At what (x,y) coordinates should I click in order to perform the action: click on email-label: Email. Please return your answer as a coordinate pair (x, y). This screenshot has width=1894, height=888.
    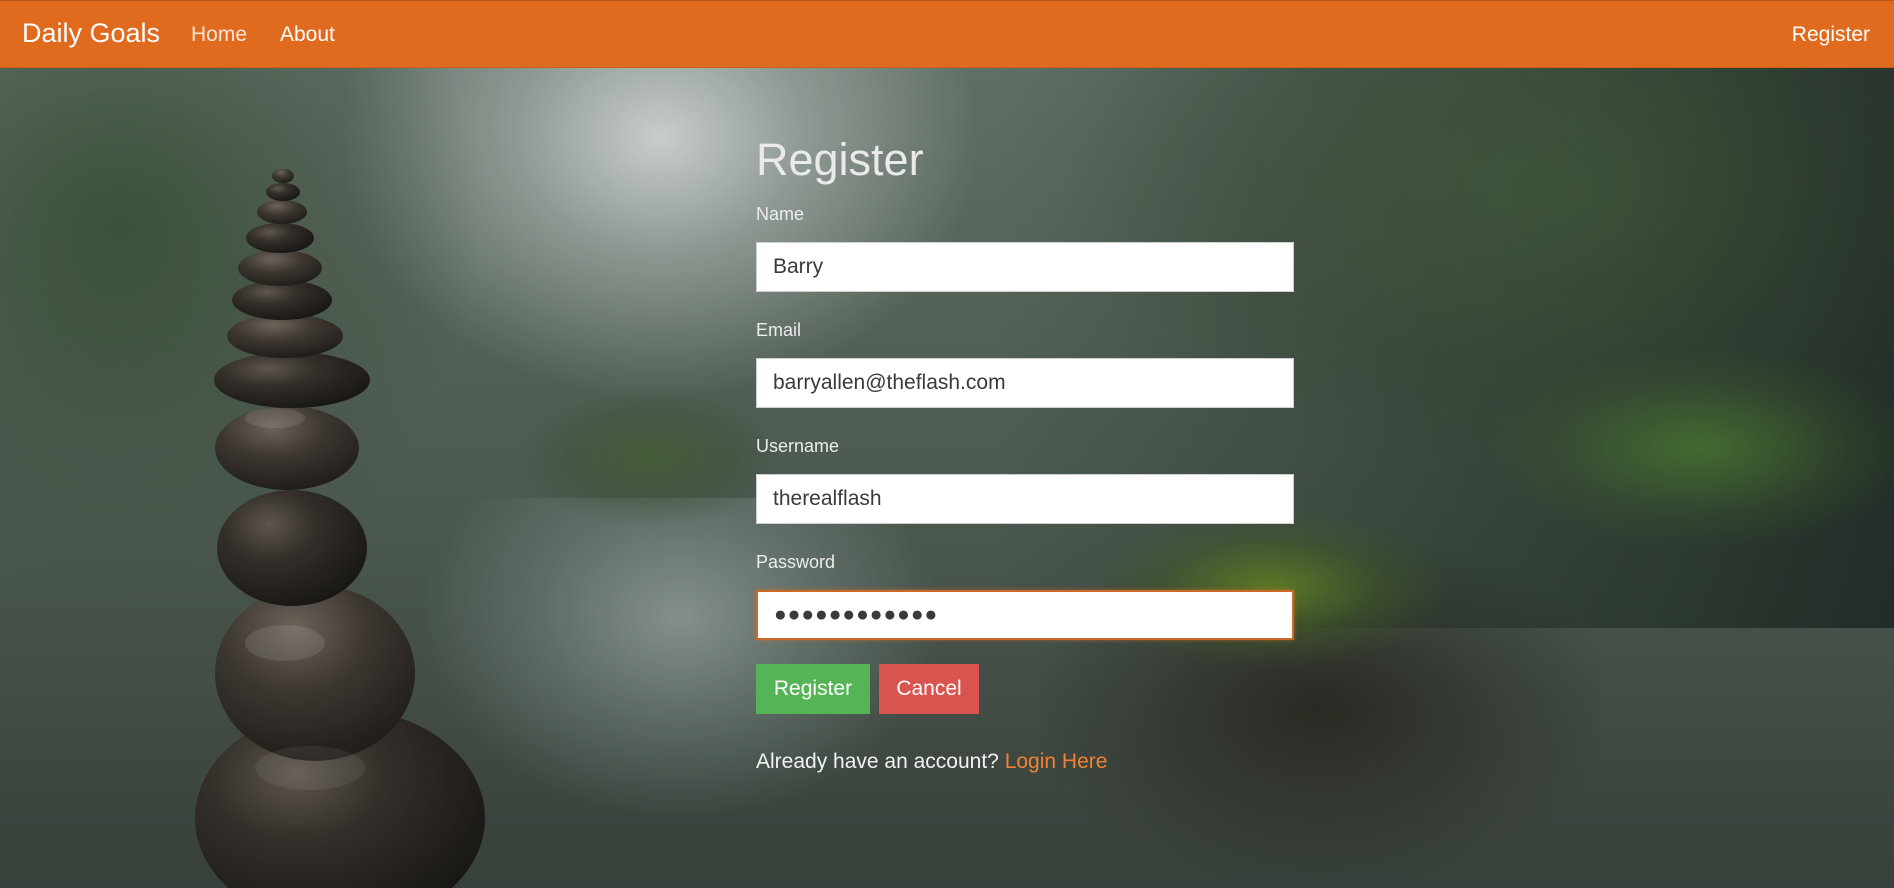
    Looking at the image, I should click on (779, 330).